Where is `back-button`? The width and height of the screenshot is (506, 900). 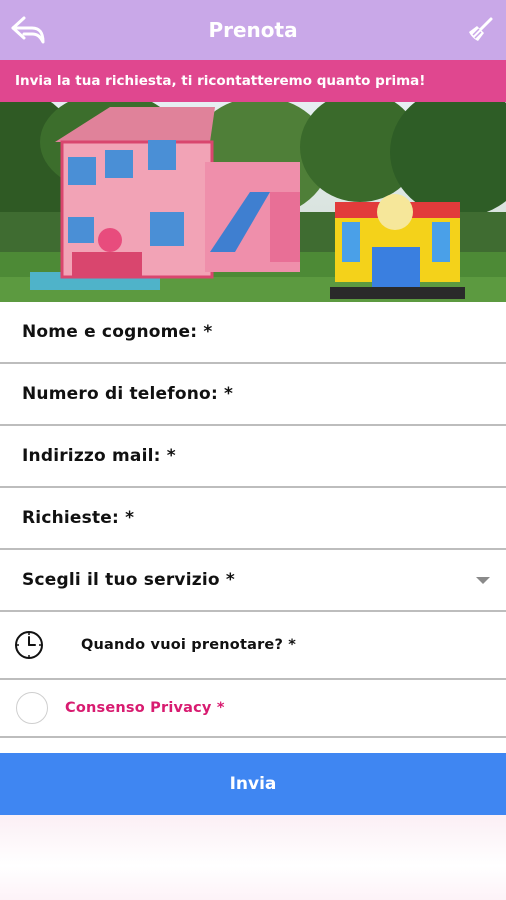 back-button is located at coordinates (28, 30).